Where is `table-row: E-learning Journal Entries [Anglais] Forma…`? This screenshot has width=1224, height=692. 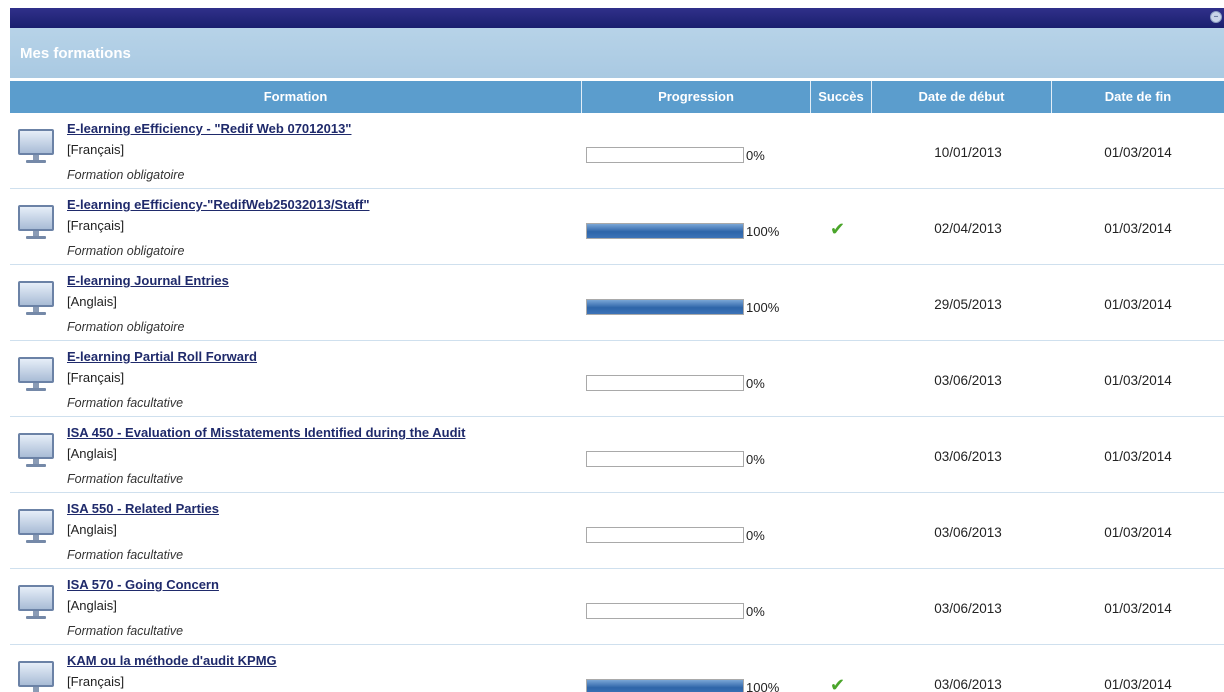 table-row: E-learning Journal Entries [Anglais] Forma… is located at coordinates (617, 303).